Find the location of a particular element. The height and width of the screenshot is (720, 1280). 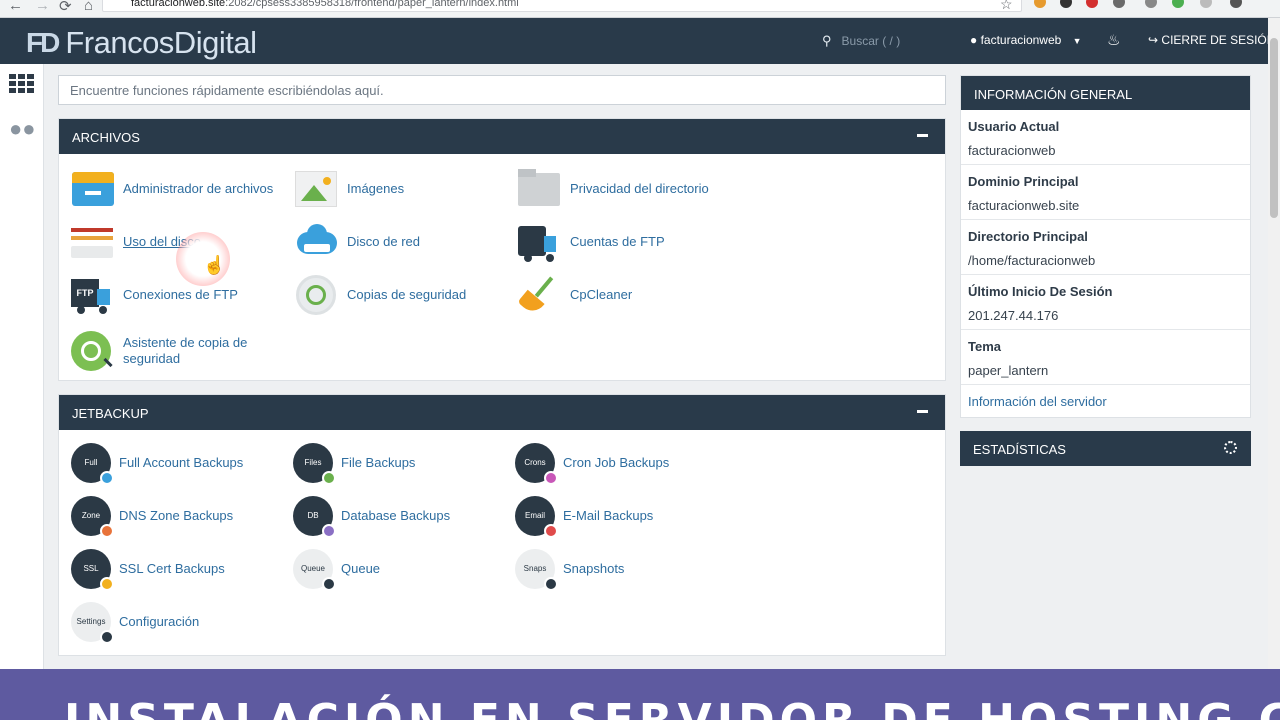

settings-extension-icon is located at coordinates (1066, 4).